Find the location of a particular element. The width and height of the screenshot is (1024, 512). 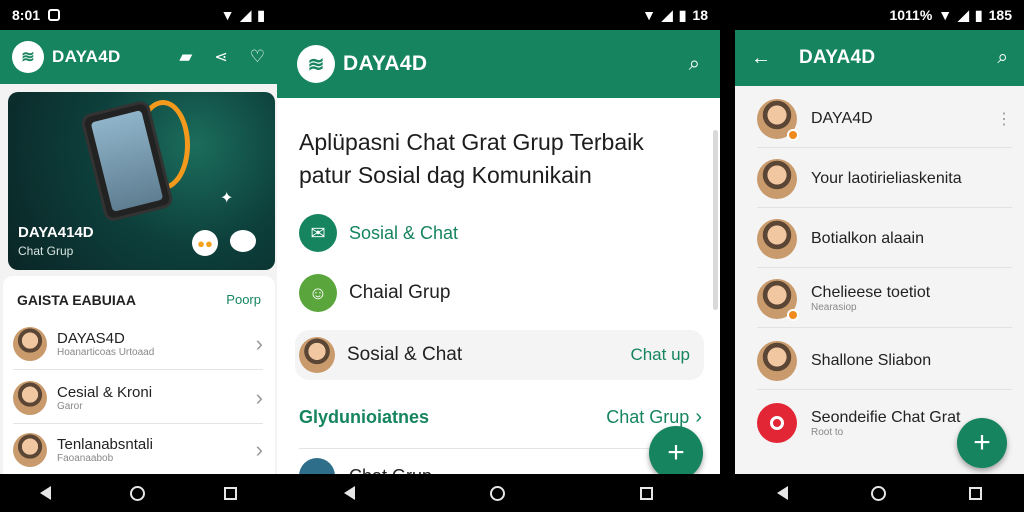

hero-title: DAYA414D is located at coordinates (56, 232).